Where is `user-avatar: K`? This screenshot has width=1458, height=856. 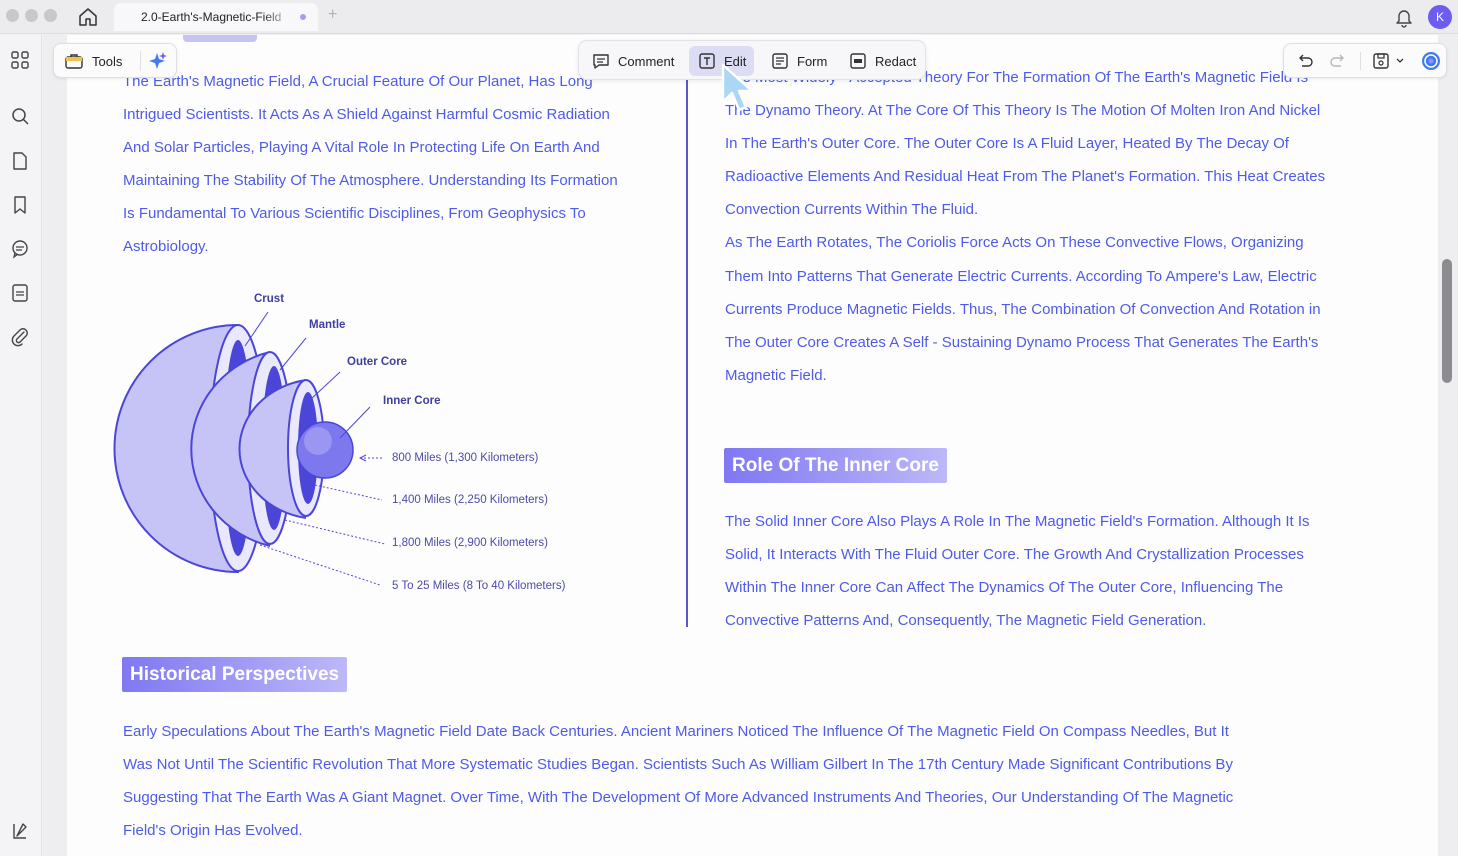 user-avatar: K is located at coordinates (1440, 17).